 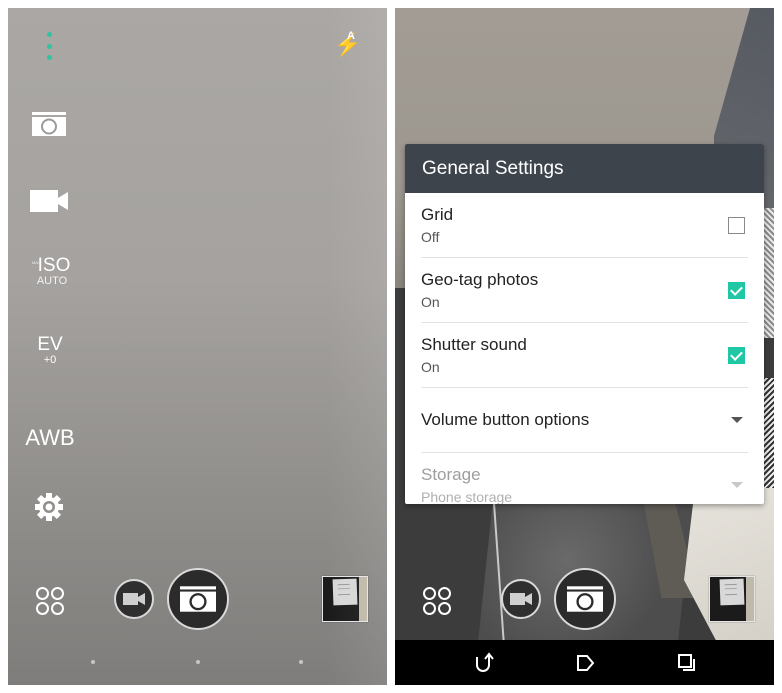 What do you see at coordinates (736, 290) in the screenshot?
I see `geo-tag-checkbox` at bounding box center [736, 290].